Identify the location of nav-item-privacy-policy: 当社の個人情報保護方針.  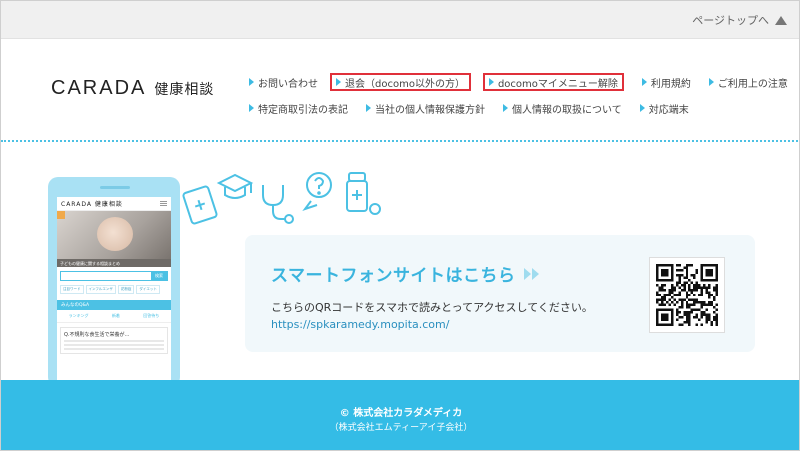
(425, 108).